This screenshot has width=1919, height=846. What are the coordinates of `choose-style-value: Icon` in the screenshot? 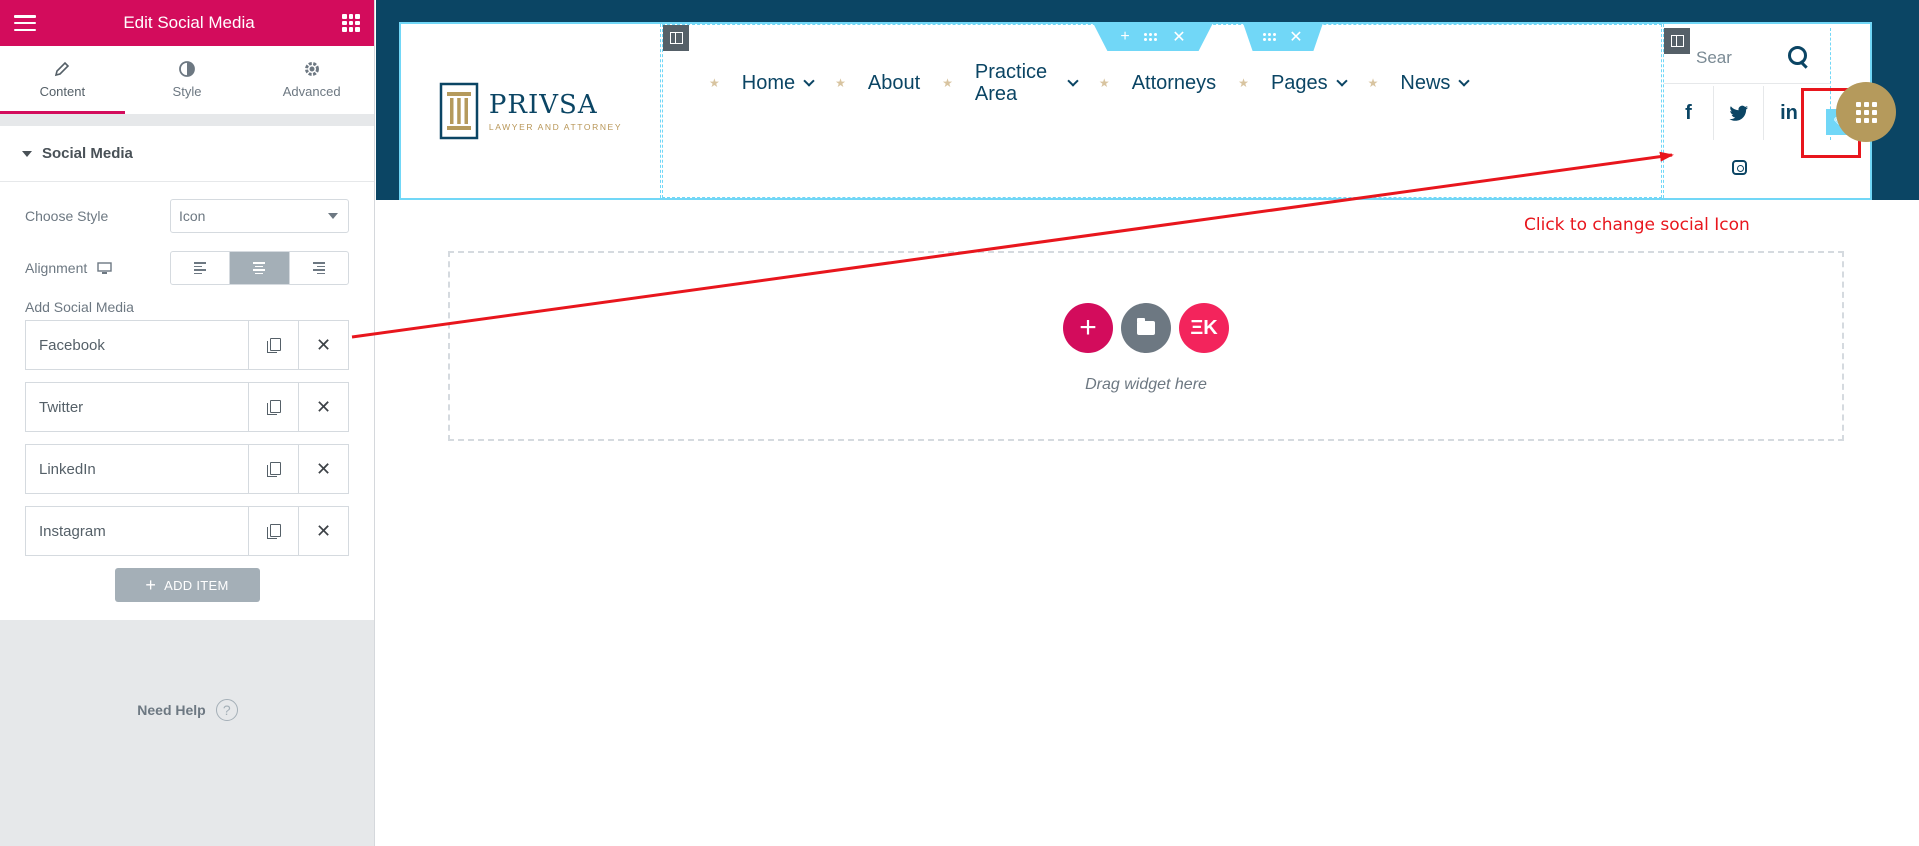 It's located at (192, 216).